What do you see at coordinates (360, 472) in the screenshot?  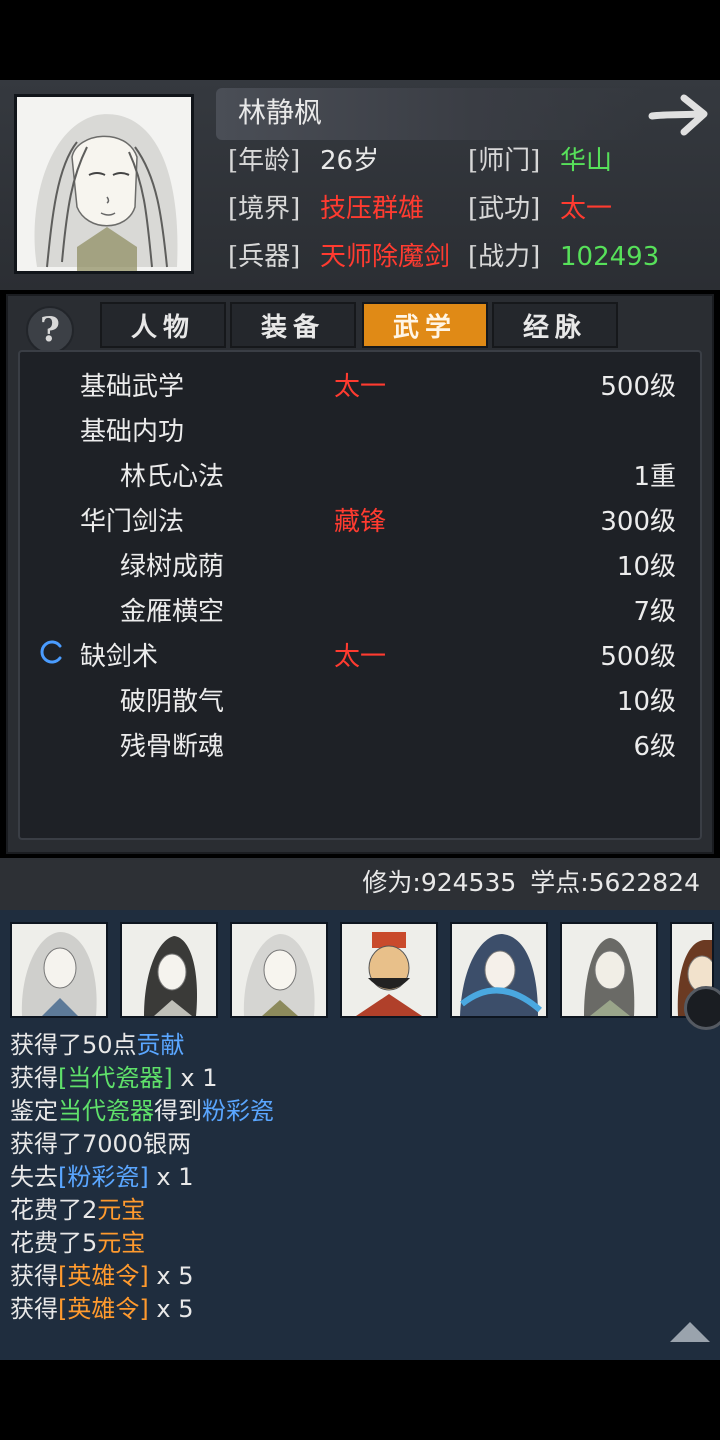 I see `skill-row: 林氏心法 1重` at bounding box center [360, 472].